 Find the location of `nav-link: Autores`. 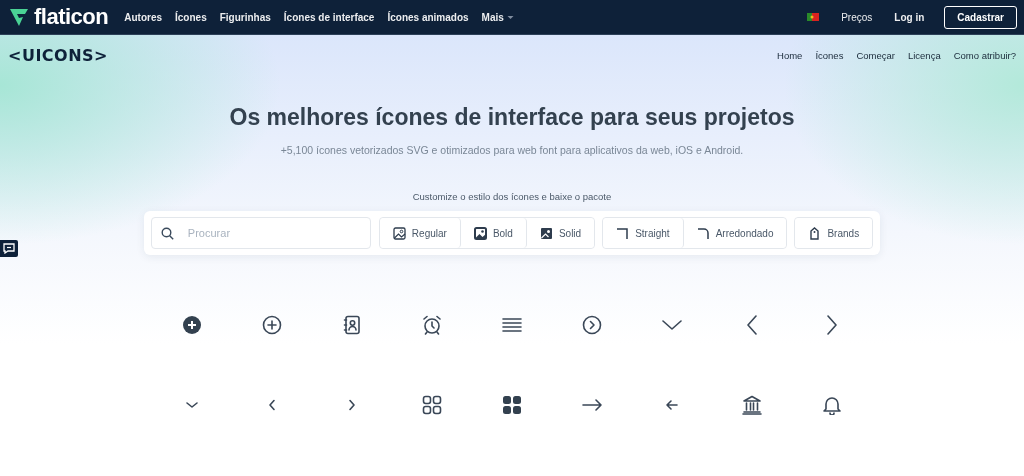

nav-link: Autores is located at coordinates (143, 17).